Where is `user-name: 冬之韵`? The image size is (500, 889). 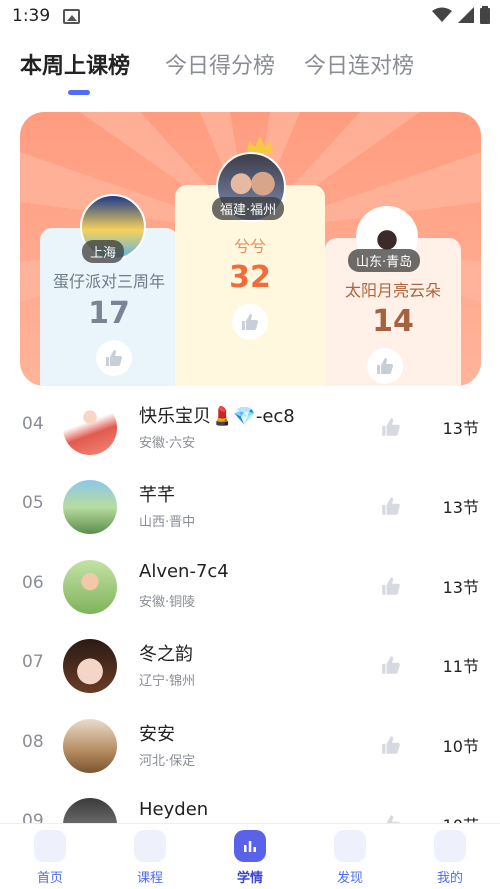 user-name: 冬之韵 is located at coordinates (166, 654).